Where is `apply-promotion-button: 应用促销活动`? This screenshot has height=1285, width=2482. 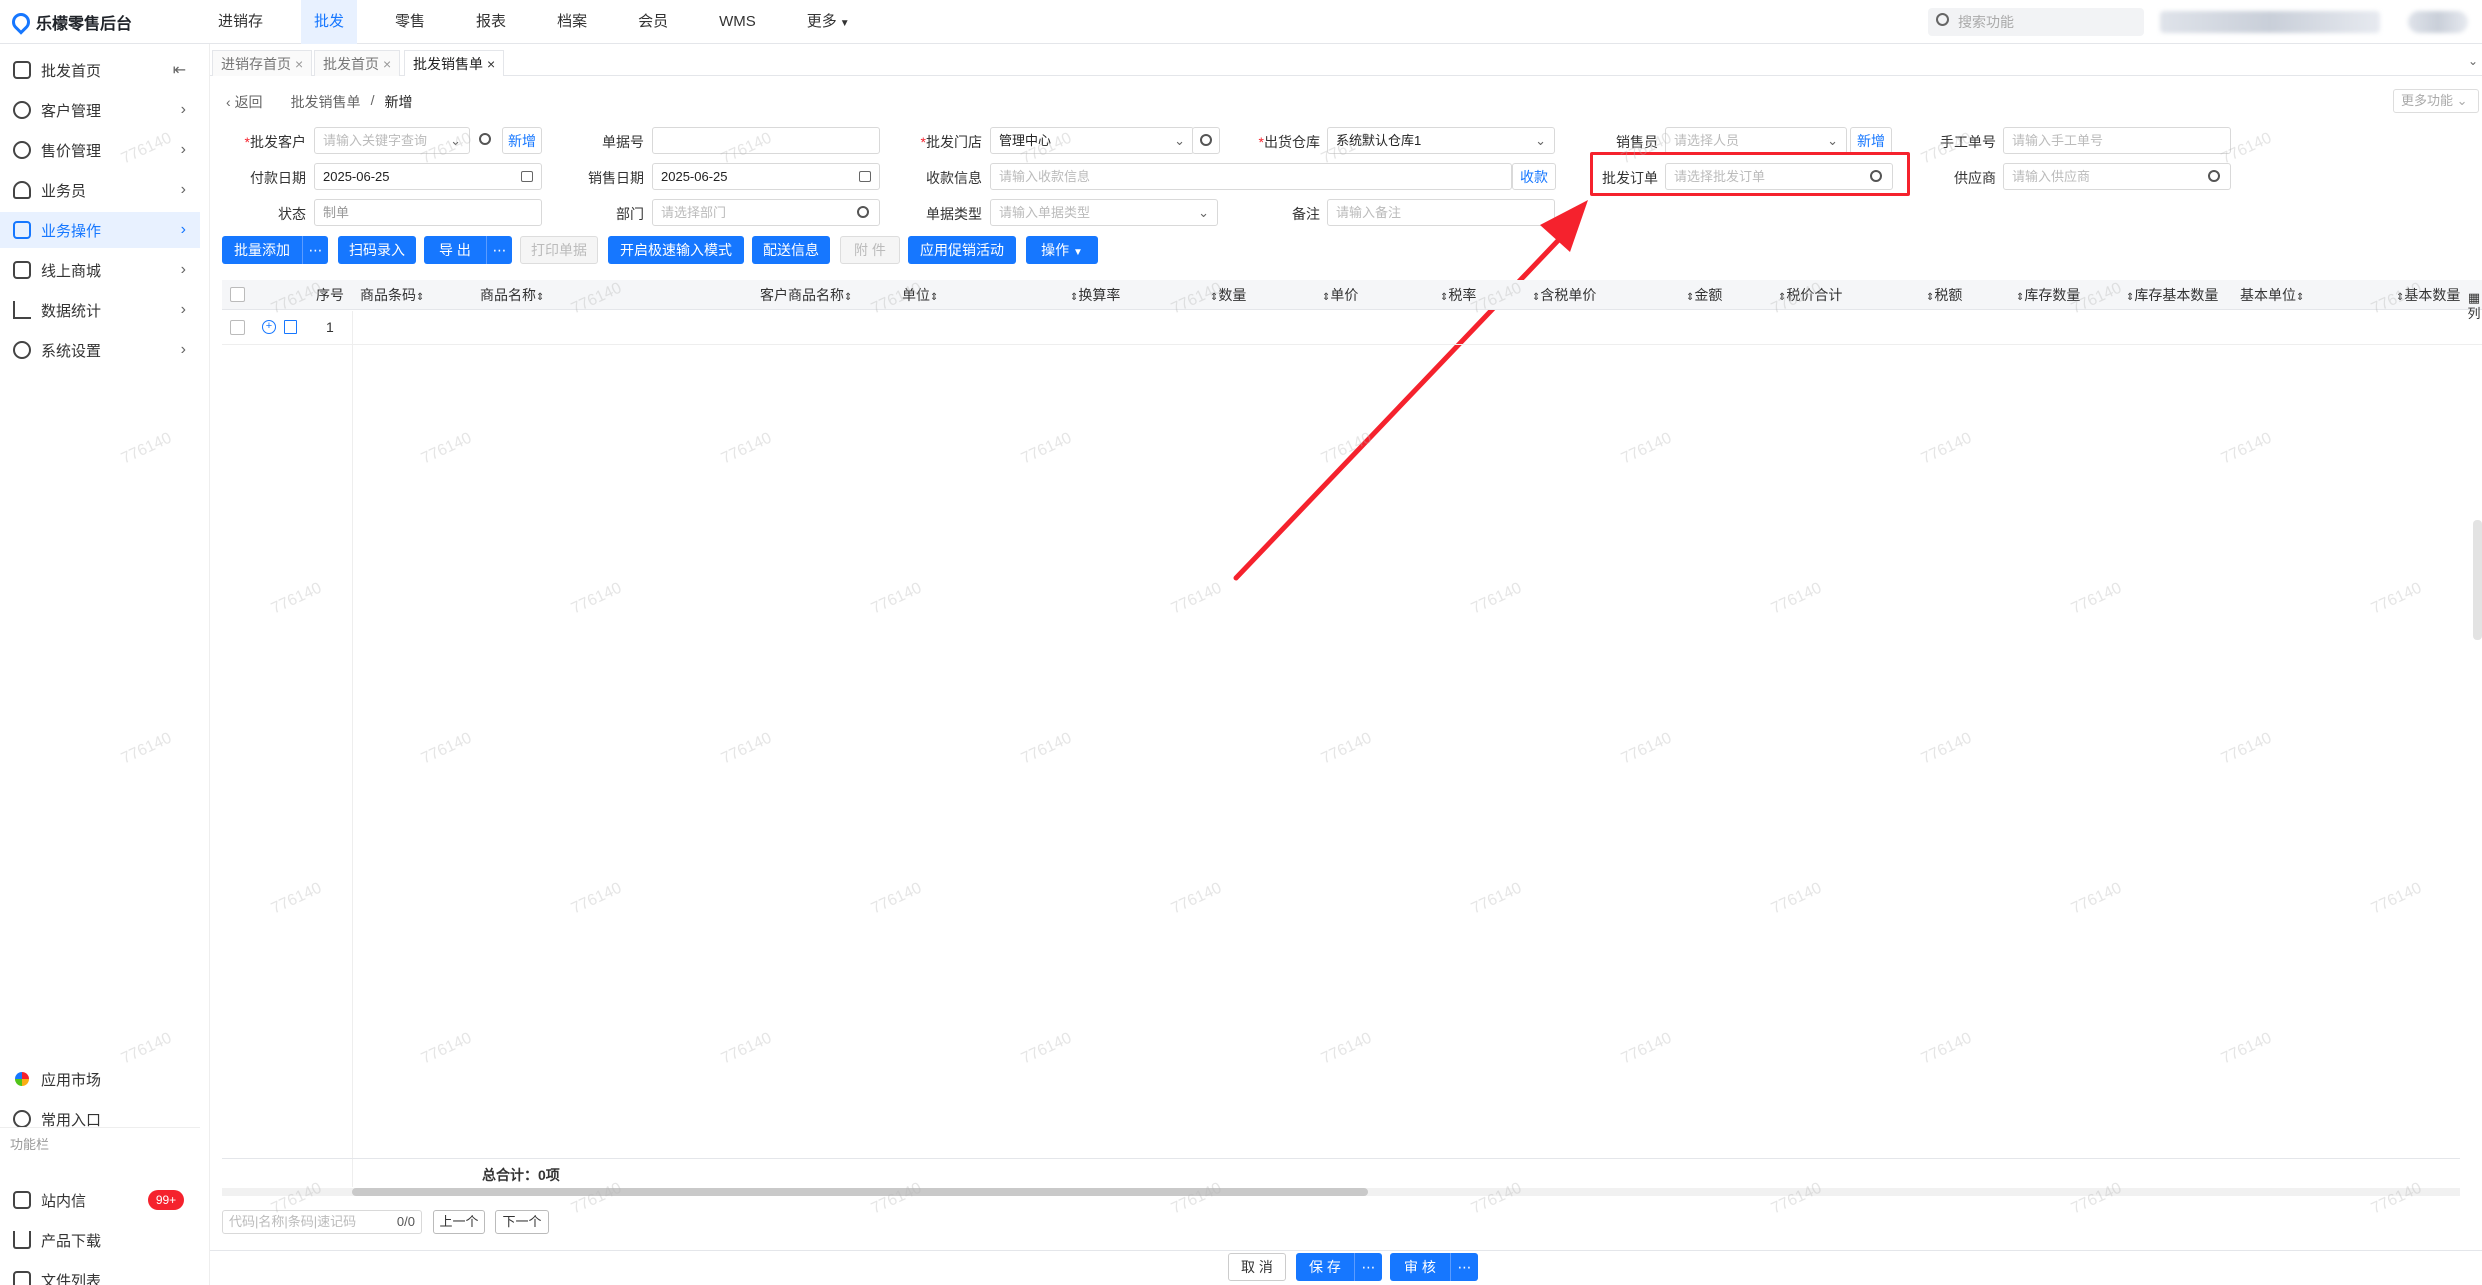 apply-promotion-button: 应用促销活动 is located at coordinates (962, 250).